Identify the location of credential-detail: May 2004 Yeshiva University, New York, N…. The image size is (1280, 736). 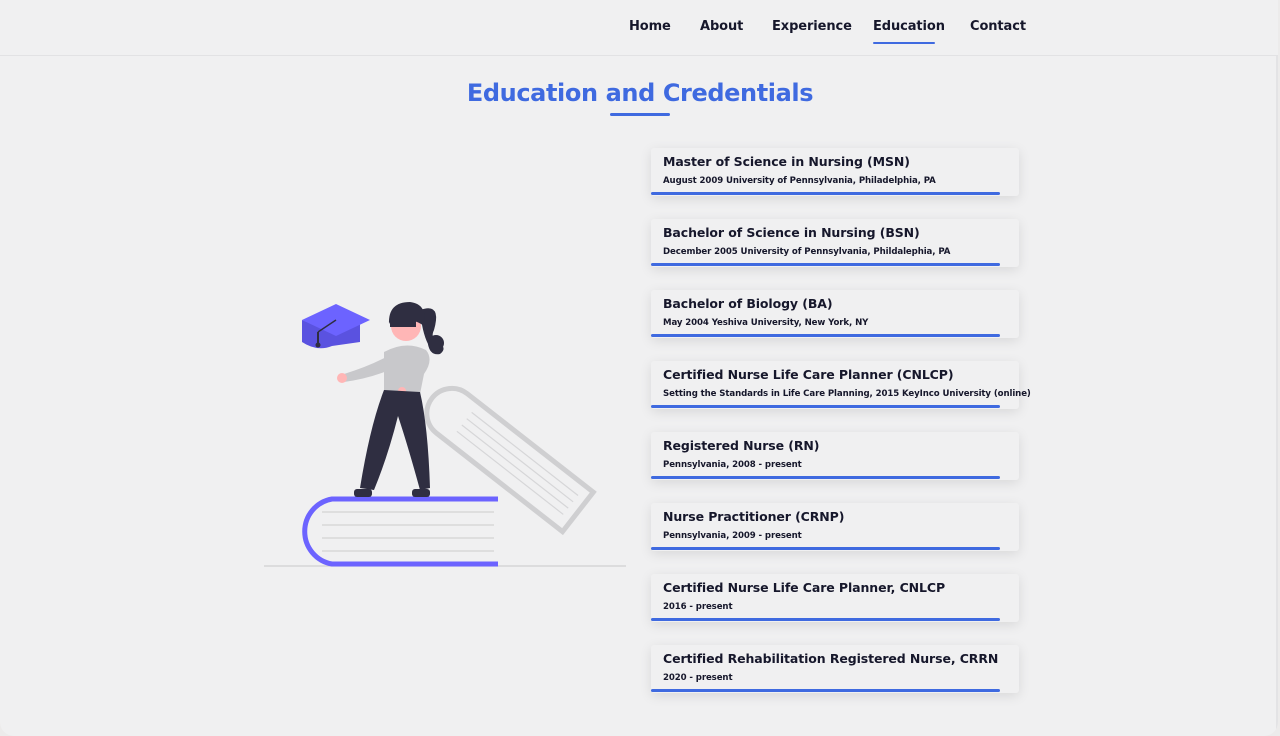
(766, 323).